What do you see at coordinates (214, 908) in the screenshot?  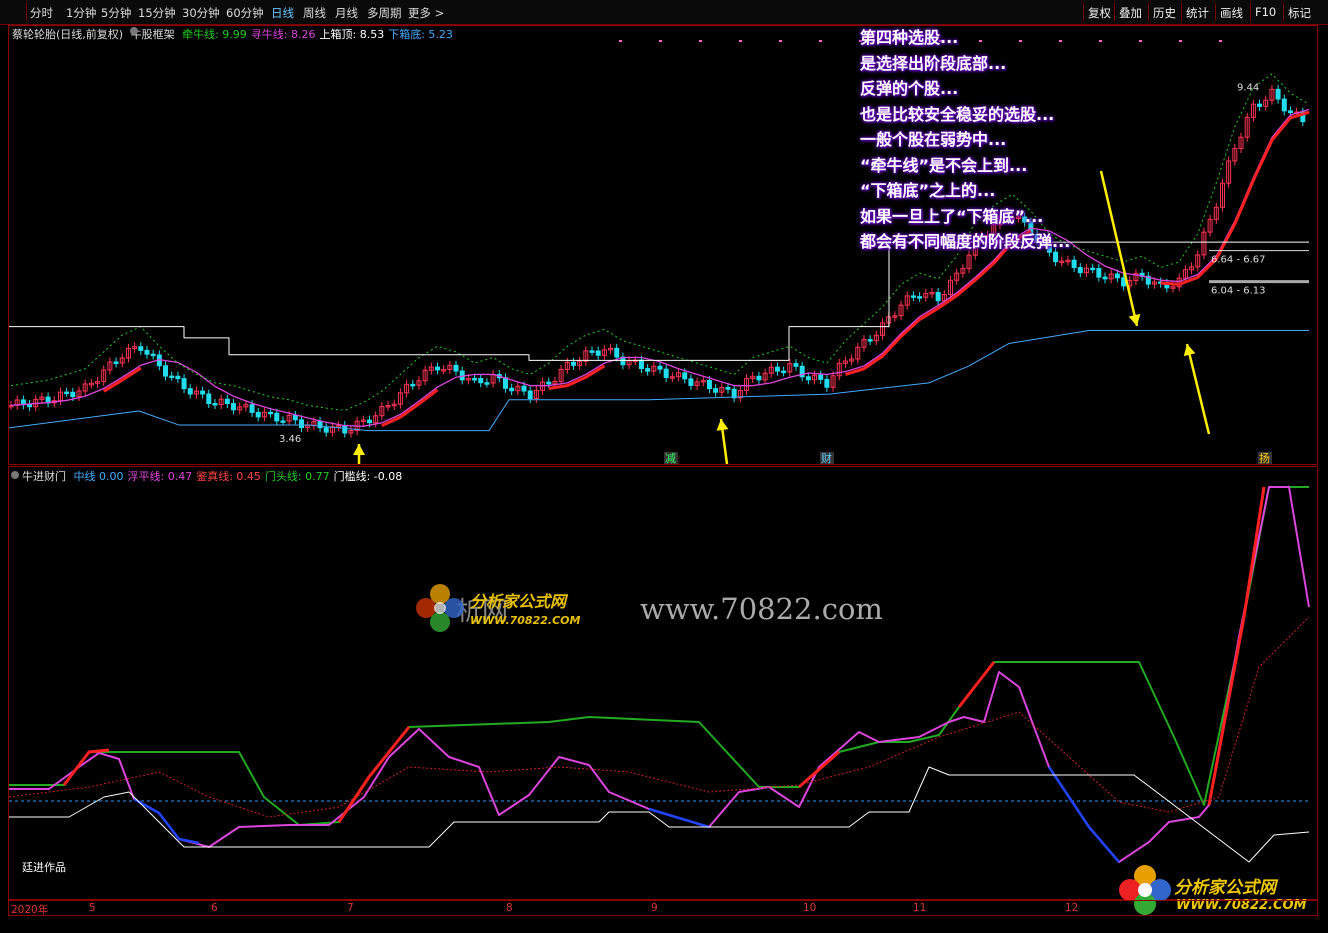 I see `date-tick-2: 6` at bounding box center [214, 908].